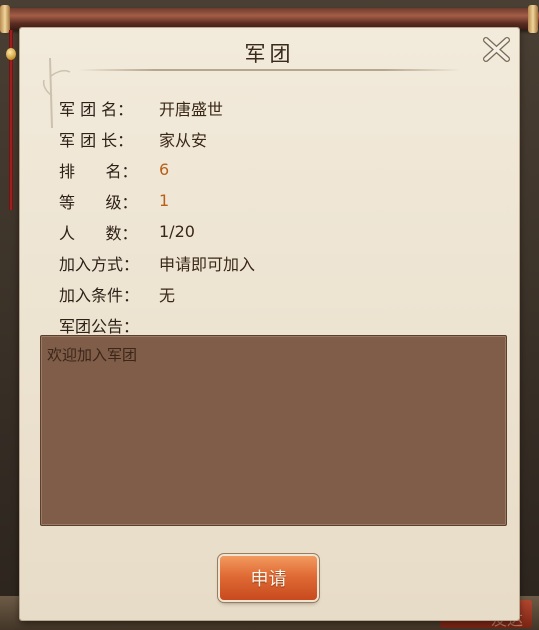 This screenshot has width=539, height=630. What do you see at coordinates (92, 355) in the screenshot?
I see `notice-text: 欢迎加入军团` at bounding box center [92, 355].